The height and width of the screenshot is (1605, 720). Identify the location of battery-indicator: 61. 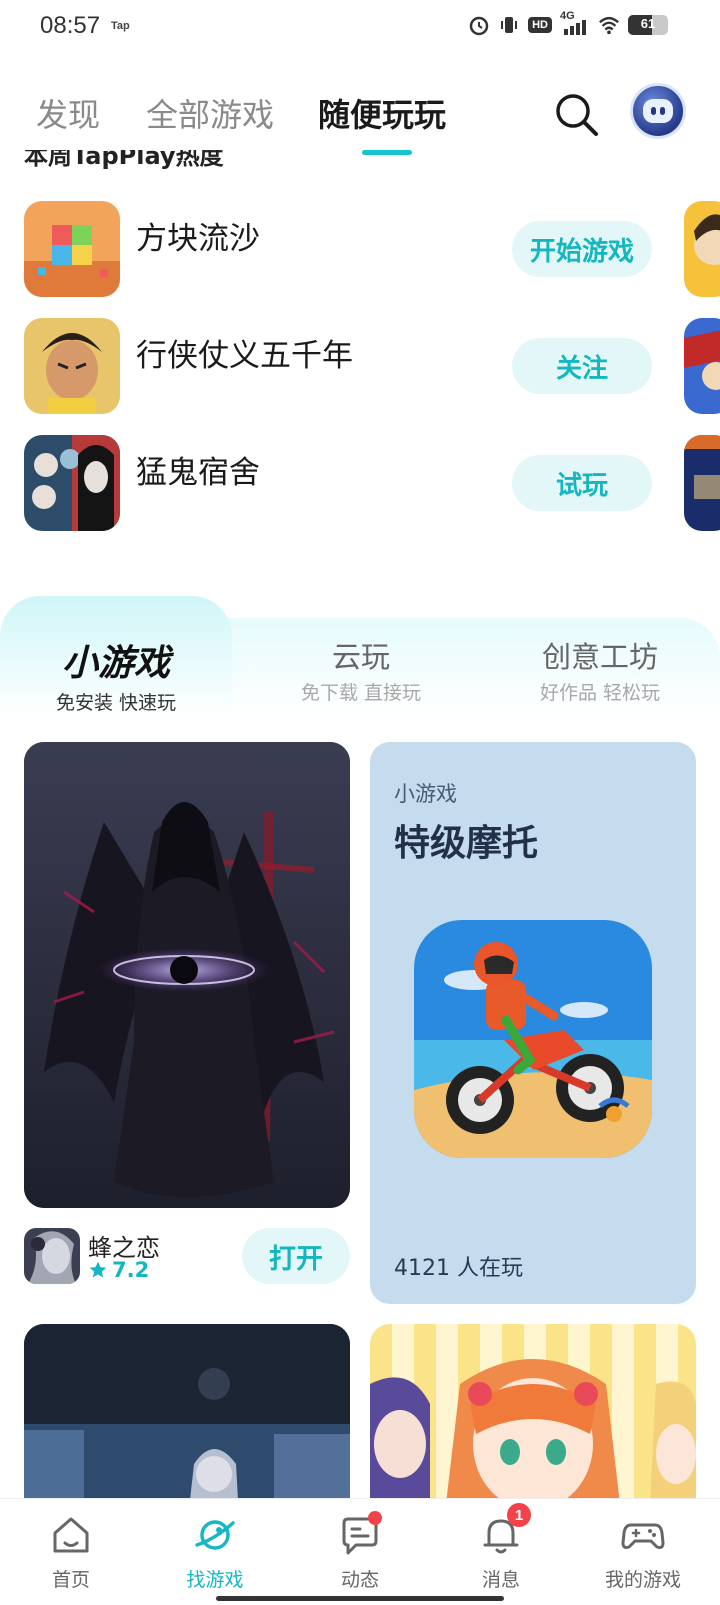
(648, 25).